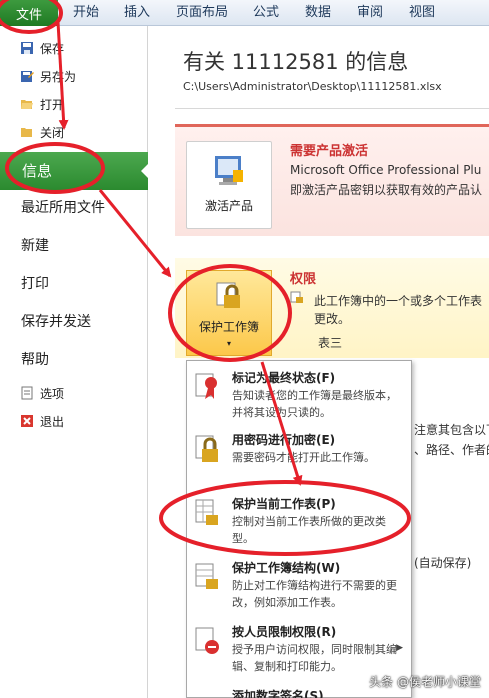 The width and height of the screenshot is (489, 698). I want to click on activation-line1: Microsoft Office Professional Plu, so click(386, 170).